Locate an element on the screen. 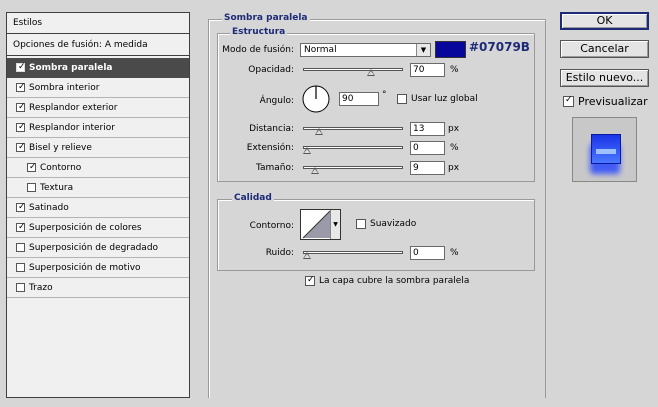 The image size is (658, 407). spread-slider-thumb is located at coordinates (307, 150).